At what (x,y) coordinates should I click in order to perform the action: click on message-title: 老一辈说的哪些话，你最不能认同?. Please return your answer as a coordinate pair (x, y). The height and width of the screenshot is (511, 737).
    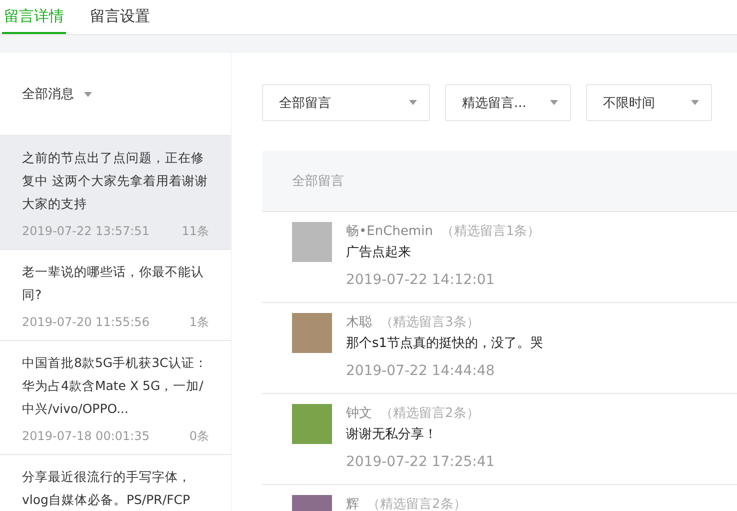
    Looking at the image, I should click on (113, 283).